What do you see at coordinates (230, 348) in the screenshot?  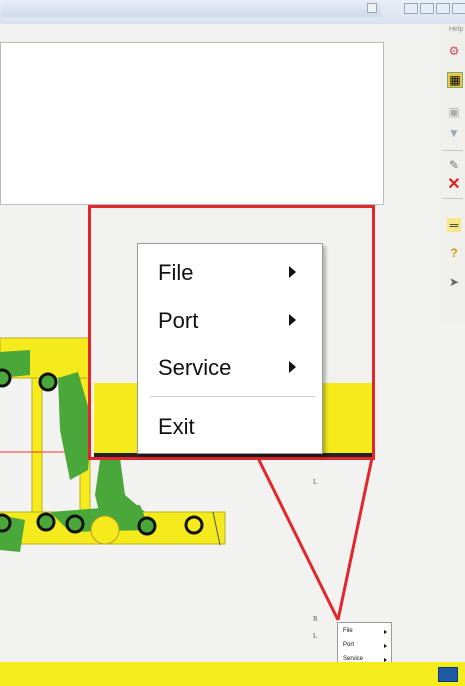 I see `context-menu-zoomed: File Port Service Exit` at bounding box center [230, 348].